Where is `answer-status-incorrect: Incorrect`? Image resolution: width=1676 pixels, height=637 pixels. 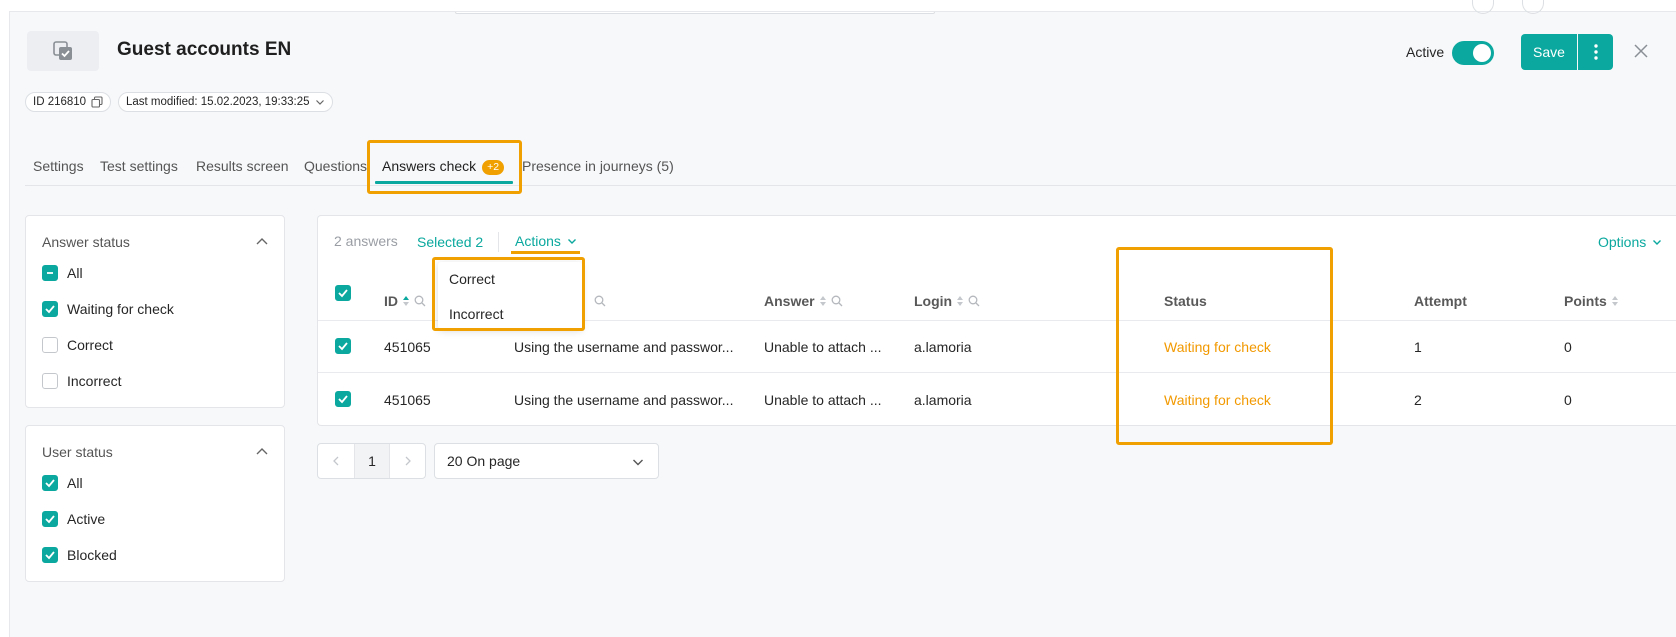
answer-status-incorrect: Incorrect is located at coordinates (81, 381).